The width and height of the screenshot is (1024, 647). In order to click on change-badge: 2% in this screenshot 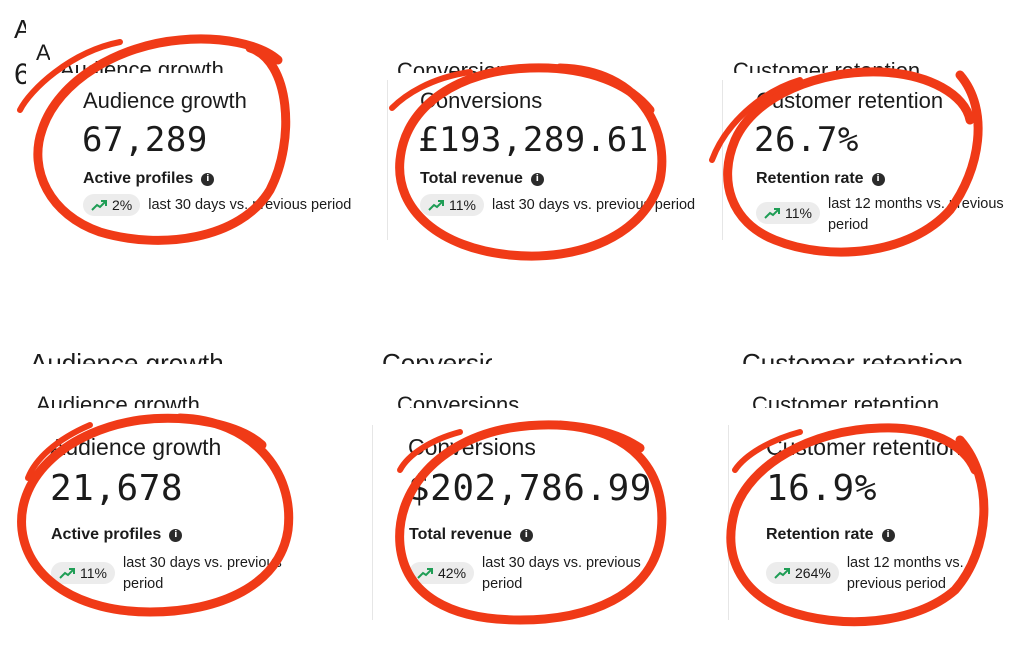, I will do `click(112, 205)`.